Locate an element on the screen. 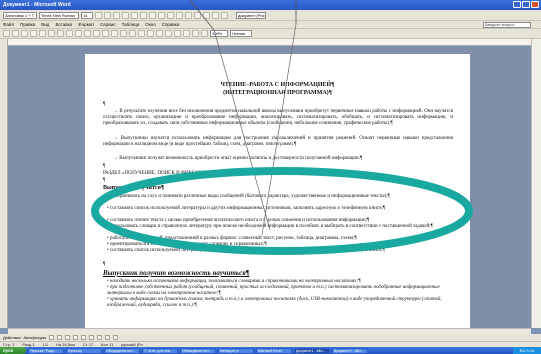 The image size is (541, 354). insert-table-icon is located at coordinates (159, 33).